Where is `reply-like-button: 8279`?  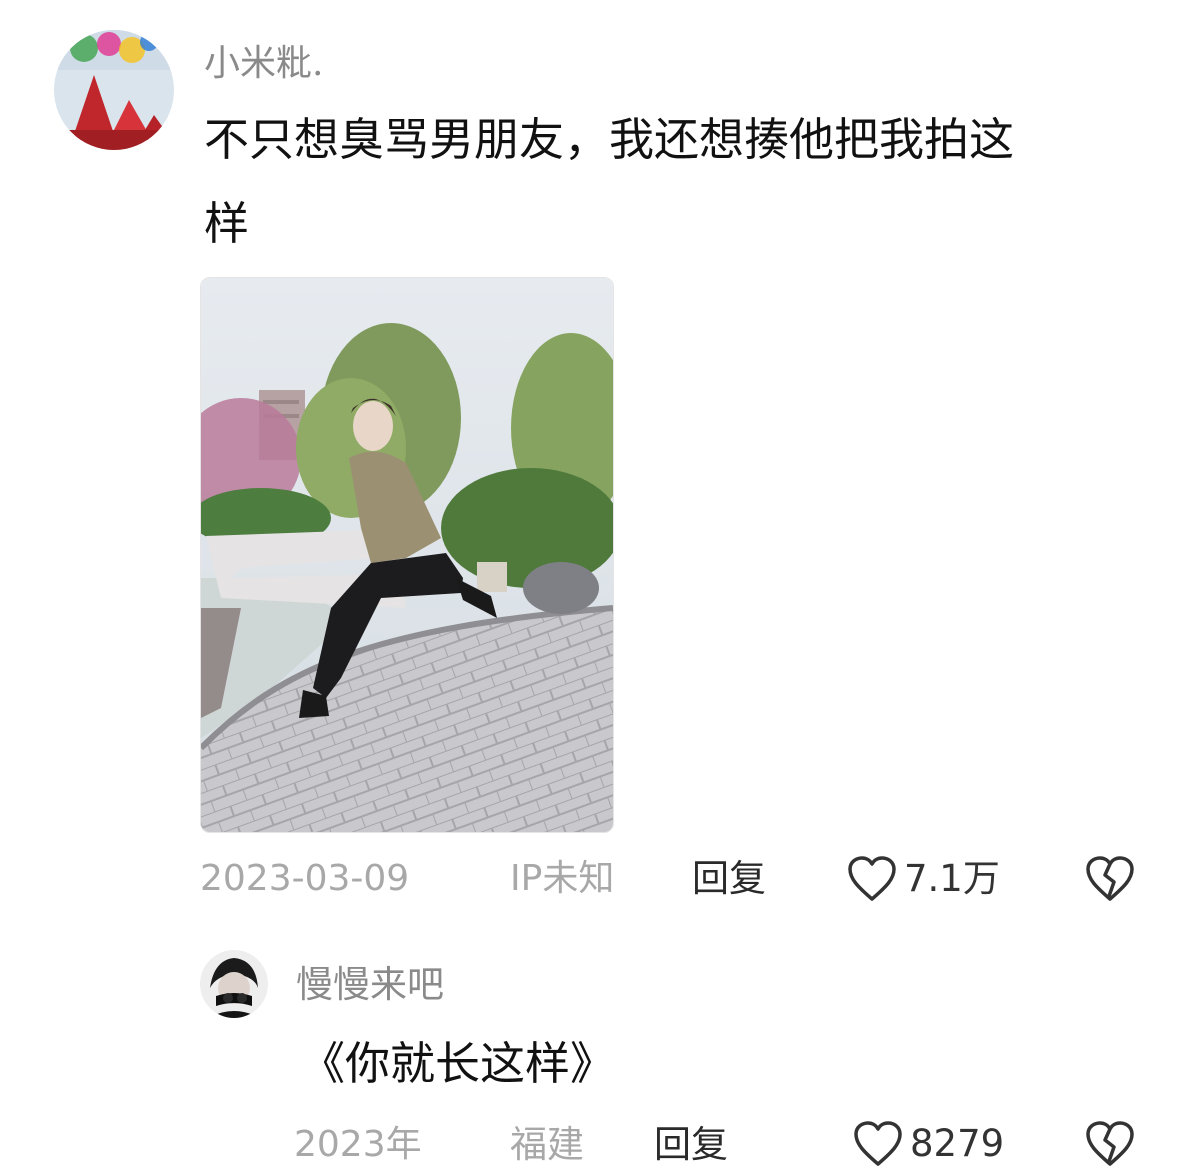
reply-like-button: 8279 is located at coordinates (928, 1144).